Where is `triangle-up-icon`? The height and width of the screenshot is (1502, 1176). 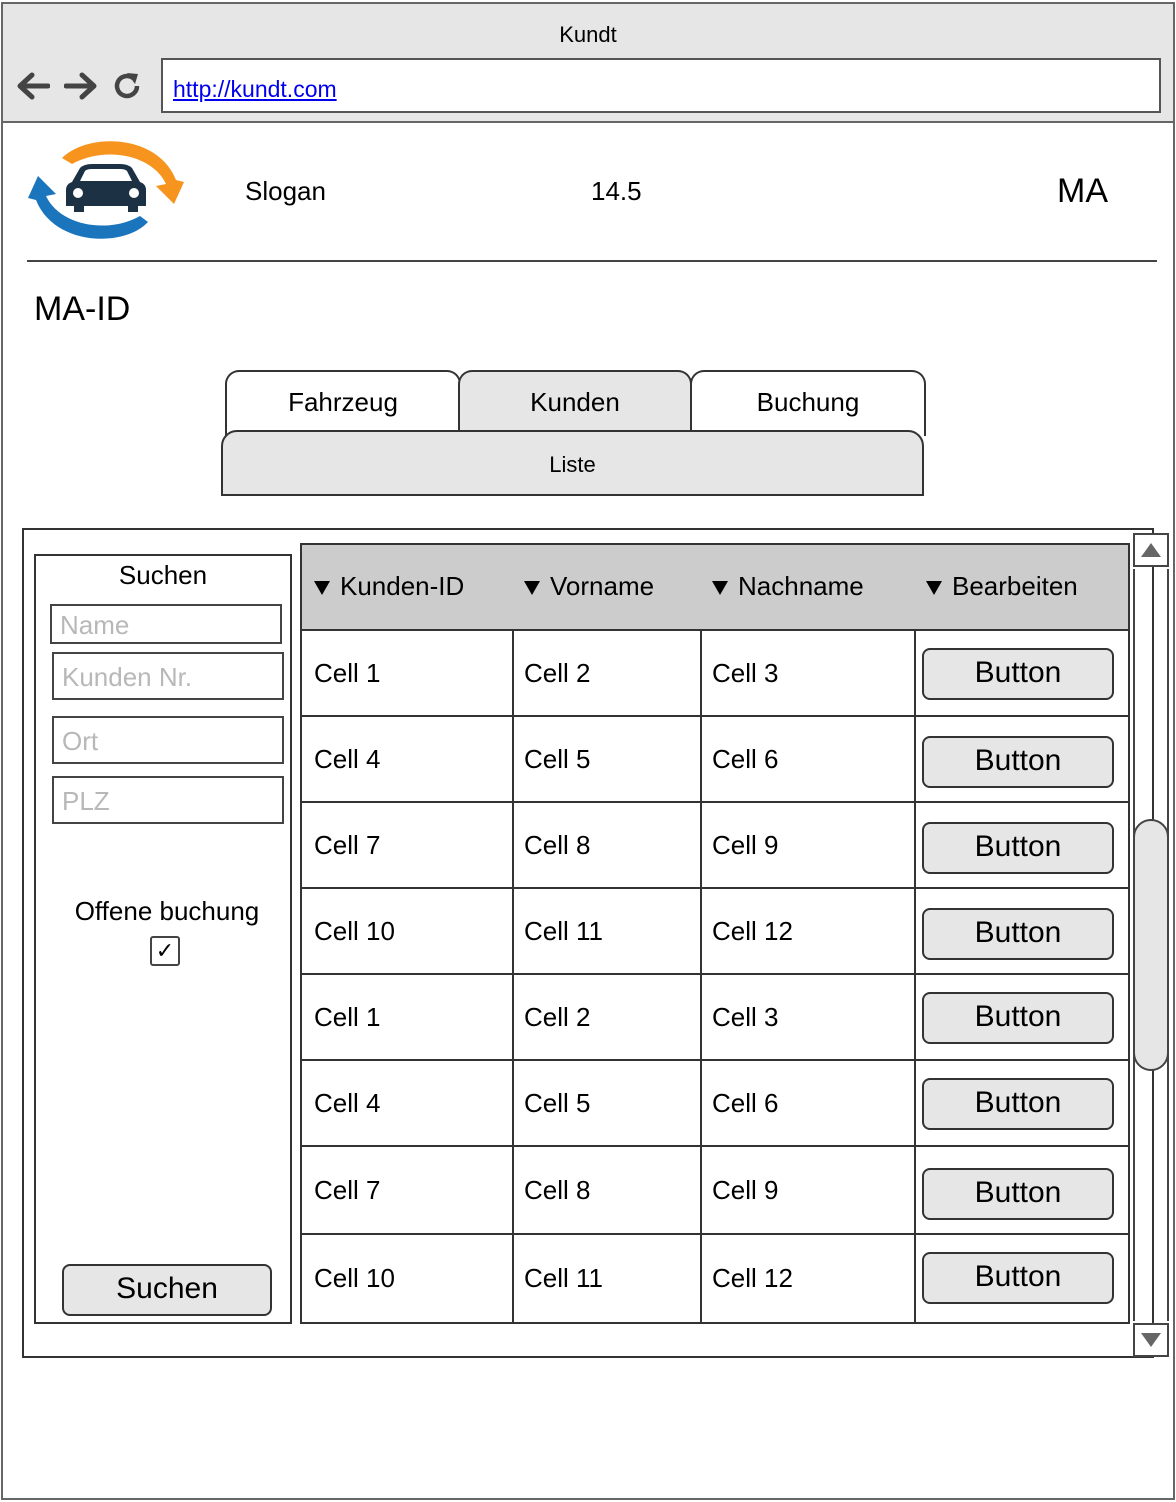 triangle-up-icon is located at coordinates (1151, 550).